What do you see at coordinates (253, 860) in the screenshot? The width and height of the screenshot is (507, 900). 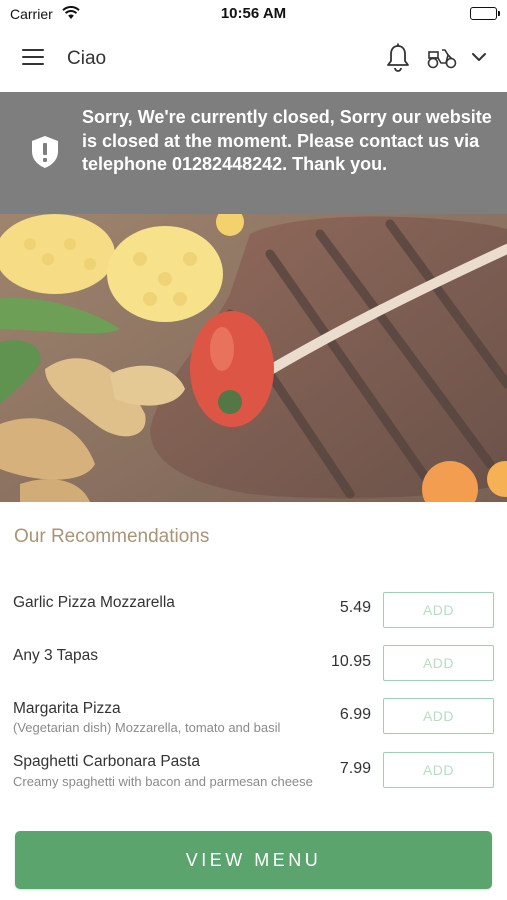 I see `view-menu-button: VIEW MENU` at bounding box center [253, 860].